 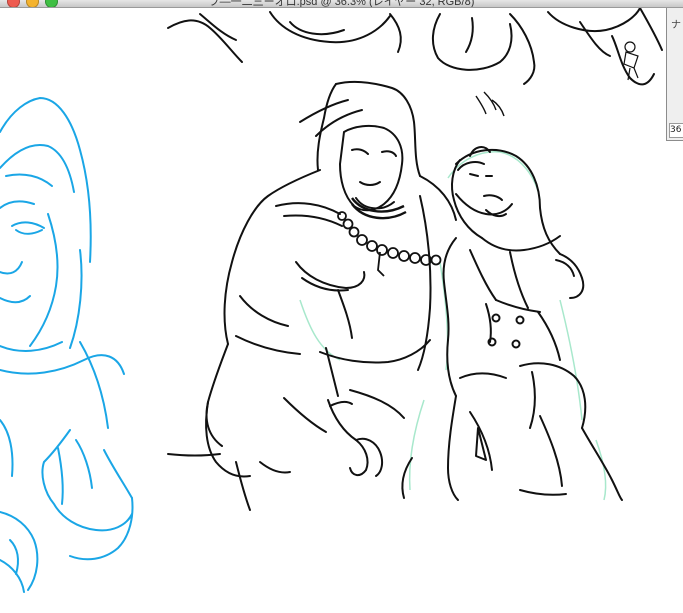 I want to click on tiny-figure-sketch, so click(x=631, y=61).